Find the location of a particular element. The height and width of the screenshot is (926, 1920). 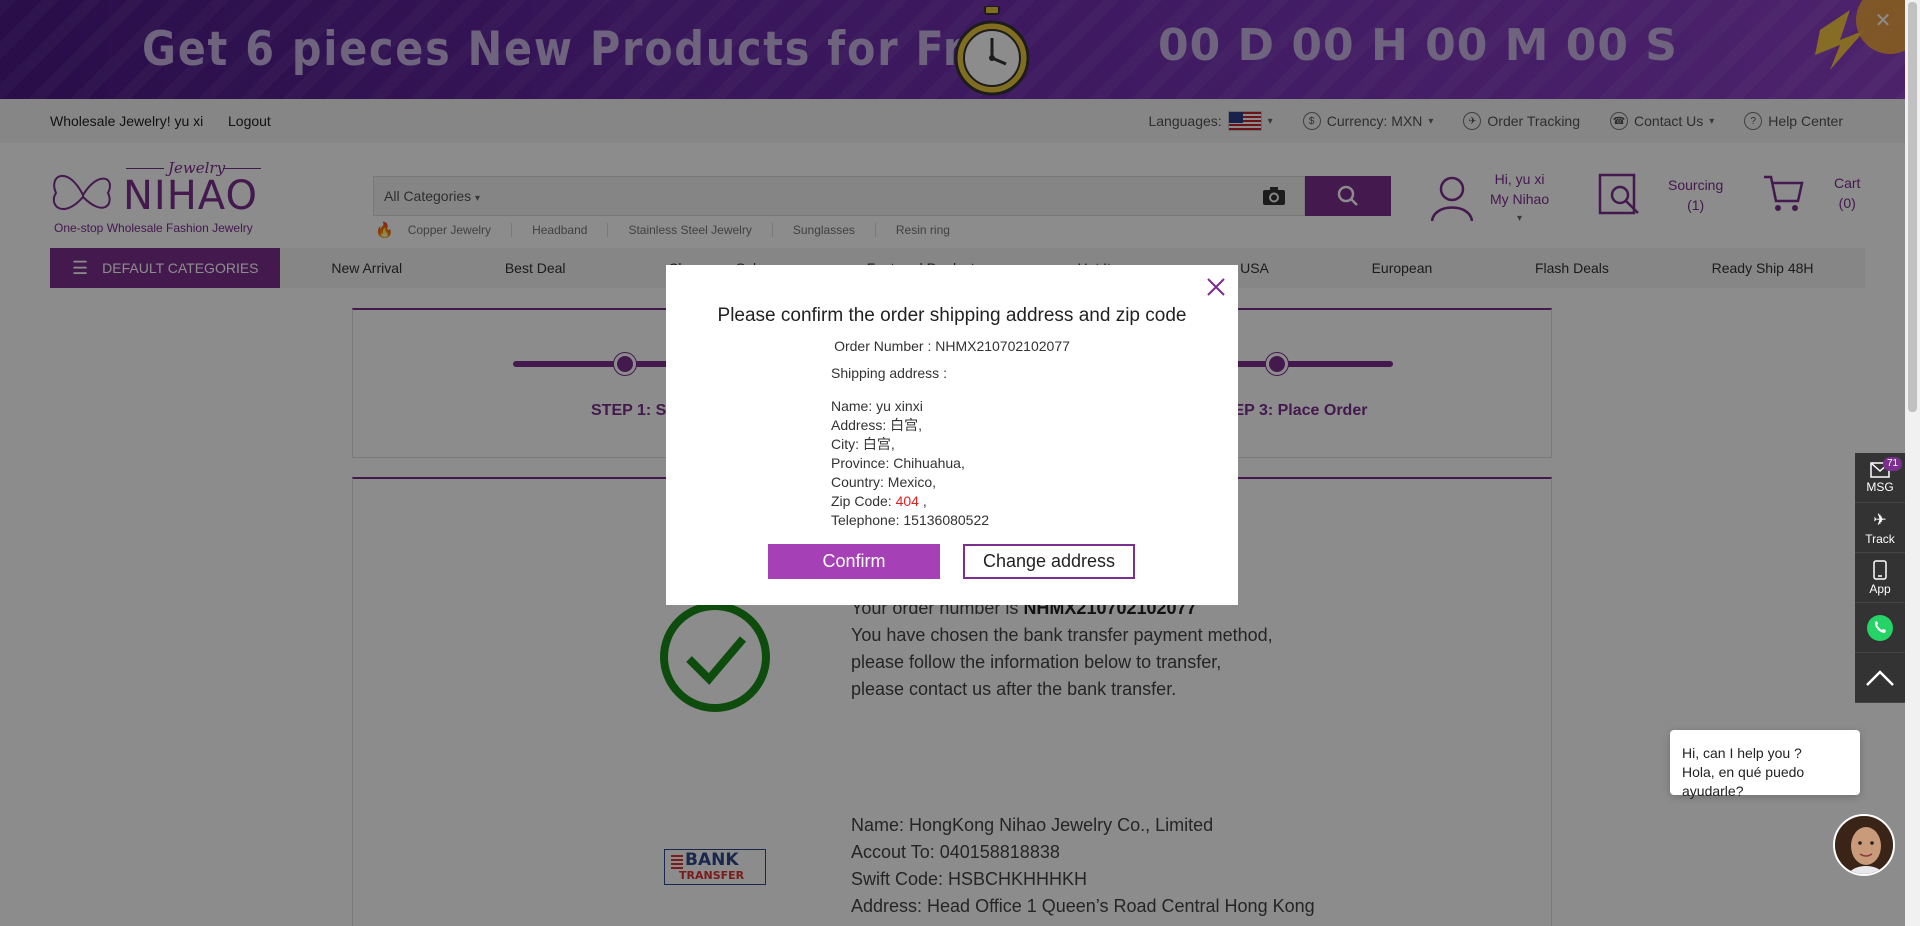

back-to-top-button is located at coordinates (1880, 678).